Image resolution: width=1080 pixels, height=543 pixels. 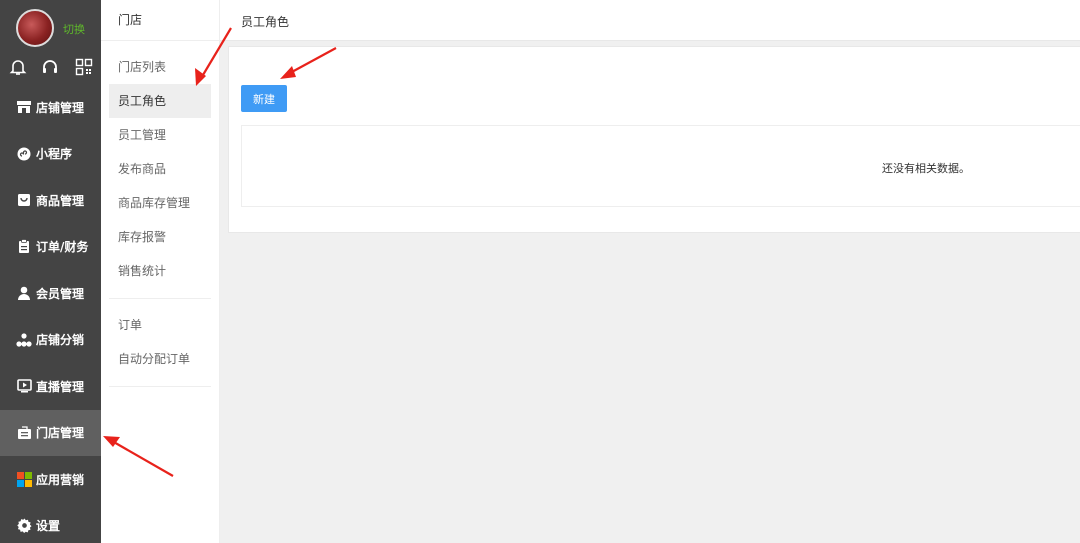 I want to click on bell-icon, so click(x=19, y=68).